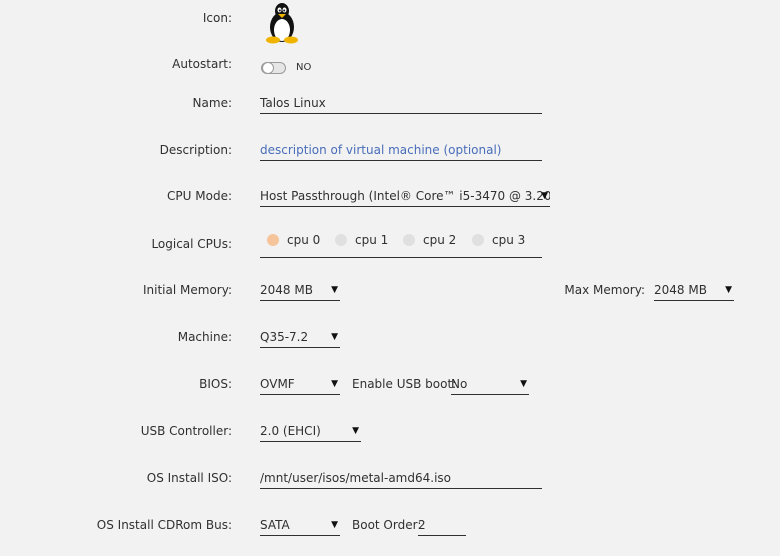  What do you see at coordinates (604, 290) in the screenshot?
I see `max-memory-label: Max Memory:` at bounding box center [604, 290].